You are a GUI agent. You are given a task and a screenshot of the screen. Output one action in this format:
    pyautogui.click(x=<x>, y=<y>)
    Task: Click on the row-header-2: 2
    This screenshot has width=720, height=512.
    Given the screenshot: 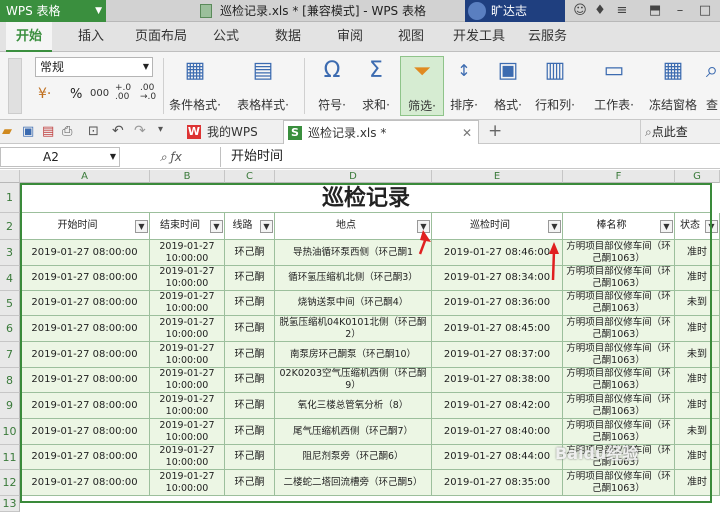 What is the action you would take?
    pyautogui.click(x=10, y=226)
    